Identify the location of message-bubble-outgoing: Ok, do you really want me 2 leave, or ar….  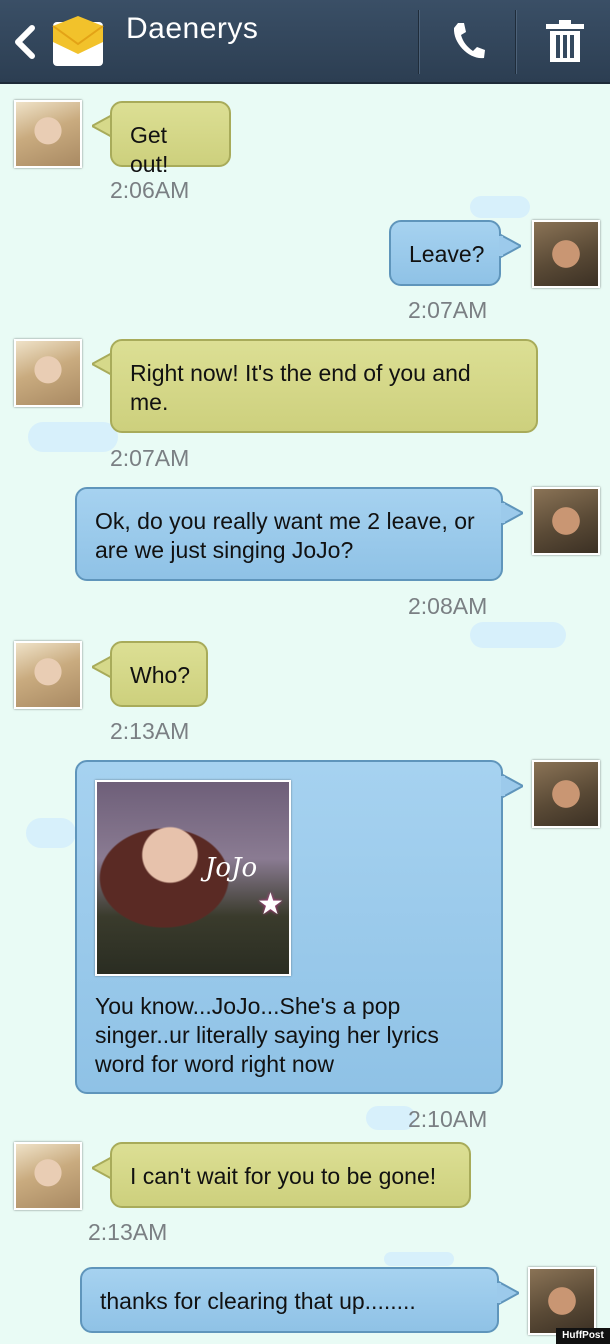
(289, 534).